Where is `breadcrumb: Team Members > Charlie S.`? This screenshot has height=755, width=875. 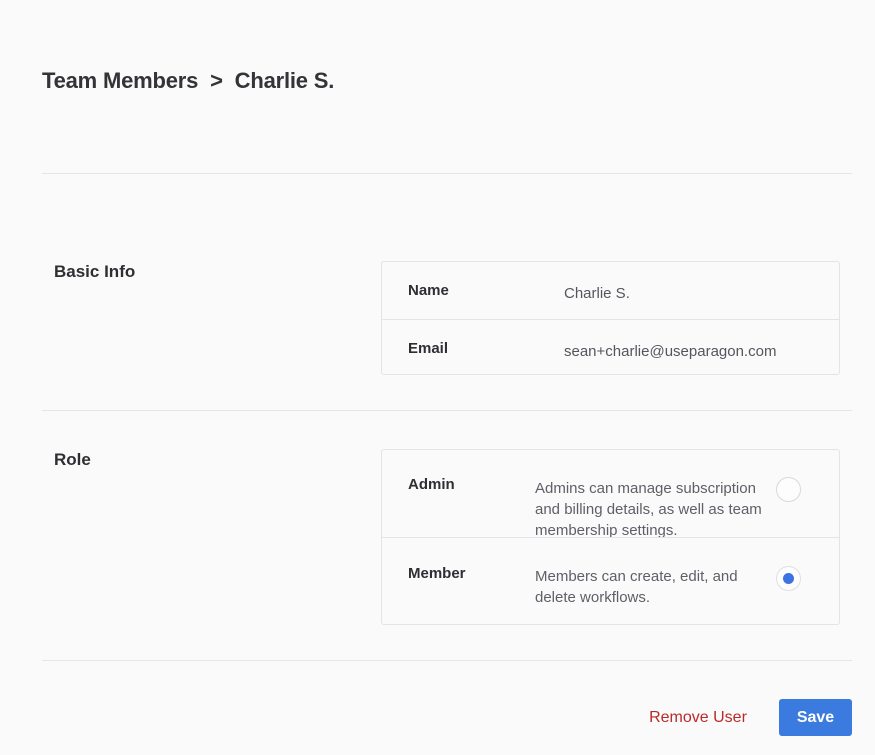
breadcrumb: Team Members > Charlie S. is located at coordinates (188, 81).